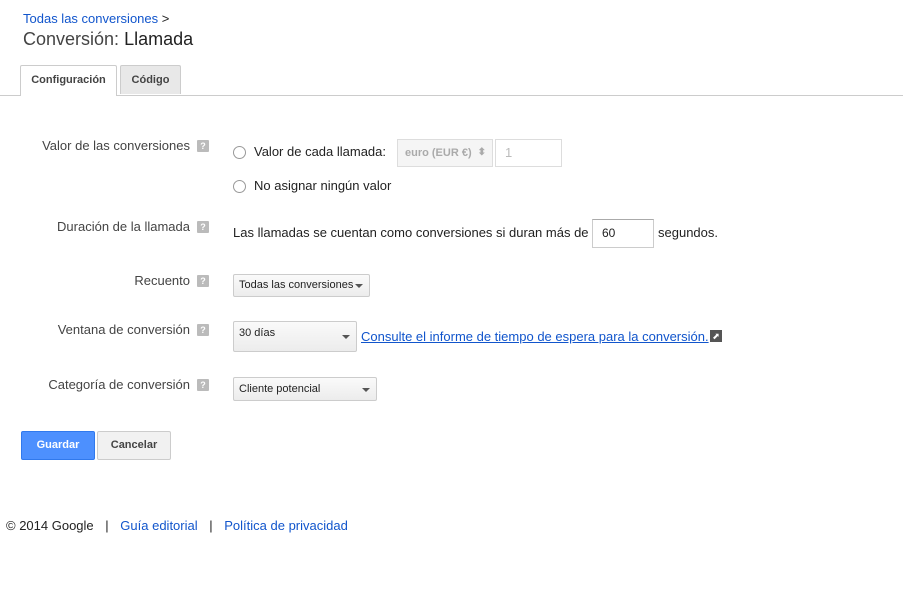  Describe the element at coordinates (119, 384) in the screenshot. I see `category-label: Categoría de conversión` at that location.